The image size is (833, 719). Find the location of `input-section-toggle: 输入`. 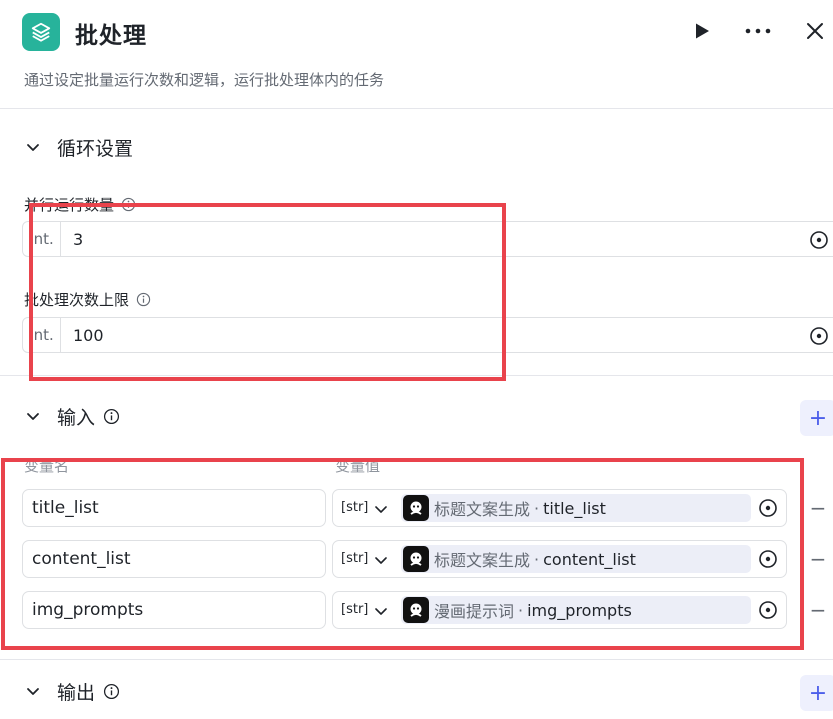

input-section-toggle: 输入 is located at coordinates (72, 416).